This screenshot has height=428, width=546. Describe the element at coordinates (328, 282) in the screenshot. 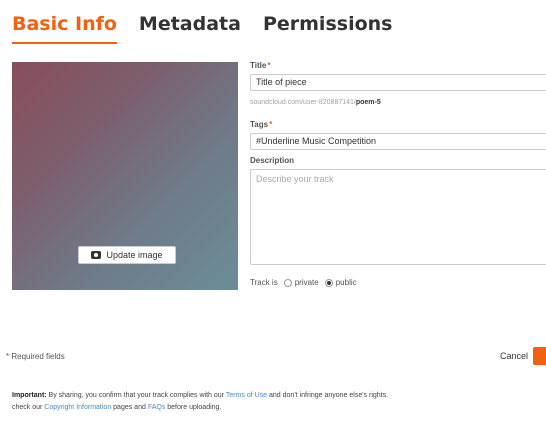

I see `public-radio` at that location.